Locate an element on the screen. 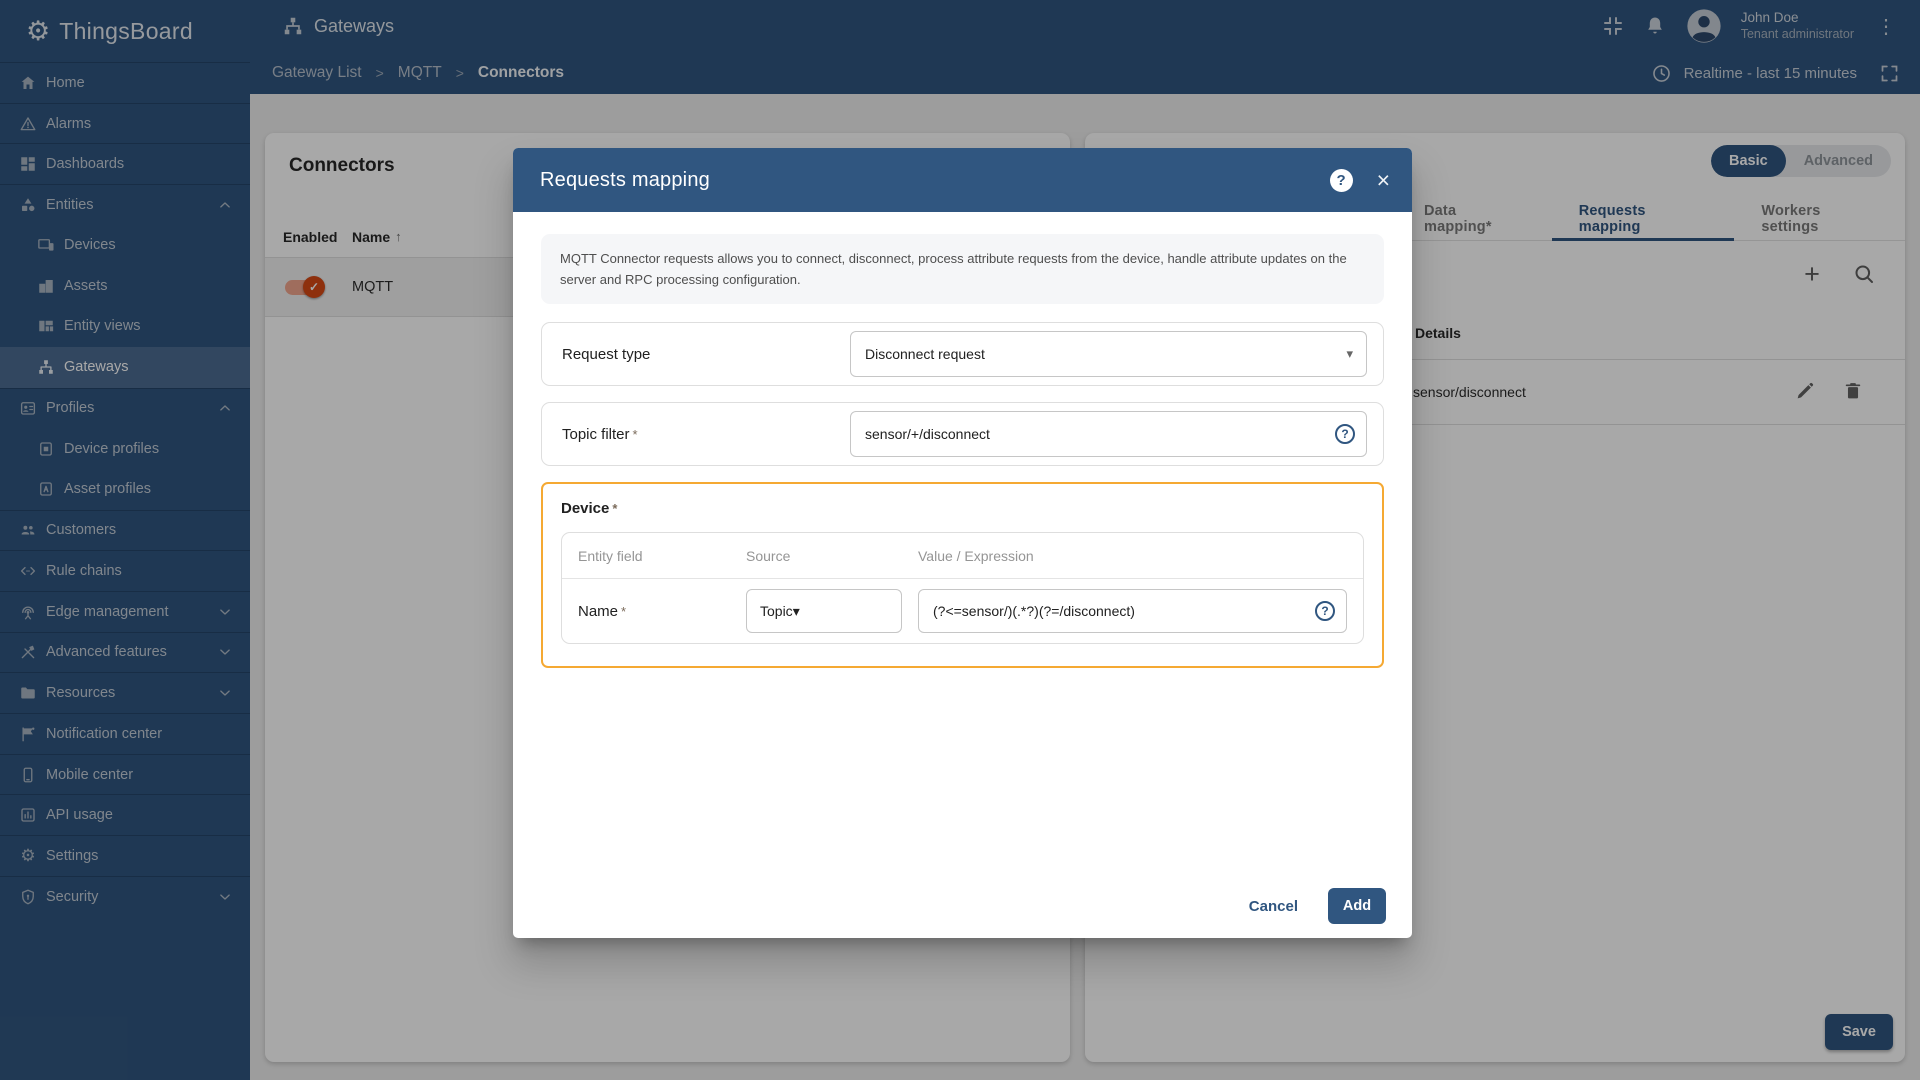 The image size is (1920, 1080). column-value-expression: Value / Expression is located at coordinates (976, 555).